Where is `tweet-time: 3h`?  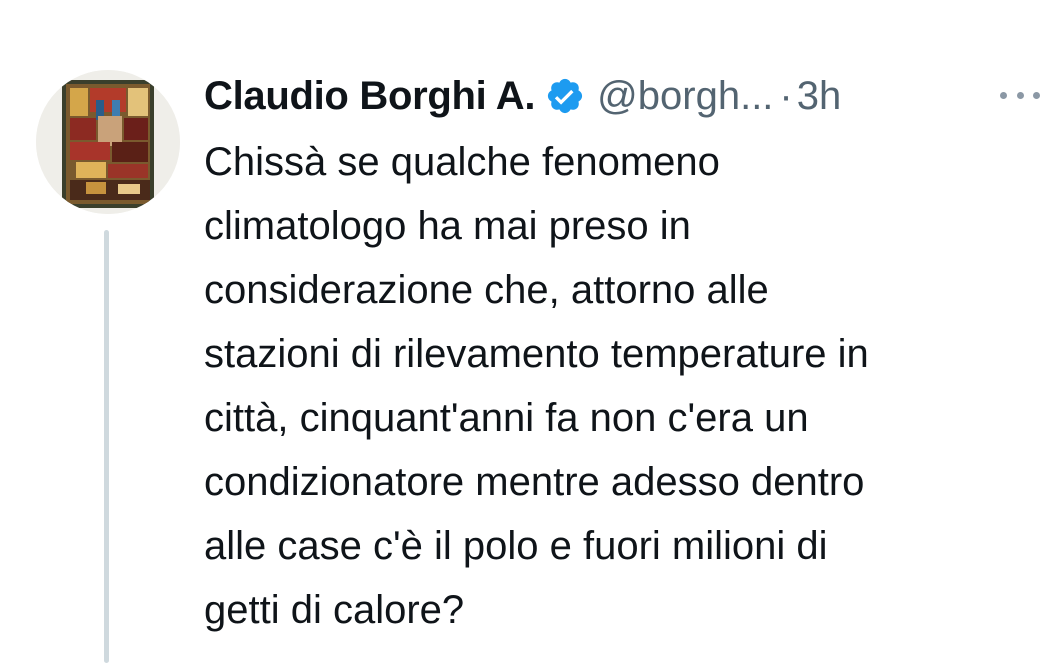 tweet-time: 3h is located at coordinates (819, 96).